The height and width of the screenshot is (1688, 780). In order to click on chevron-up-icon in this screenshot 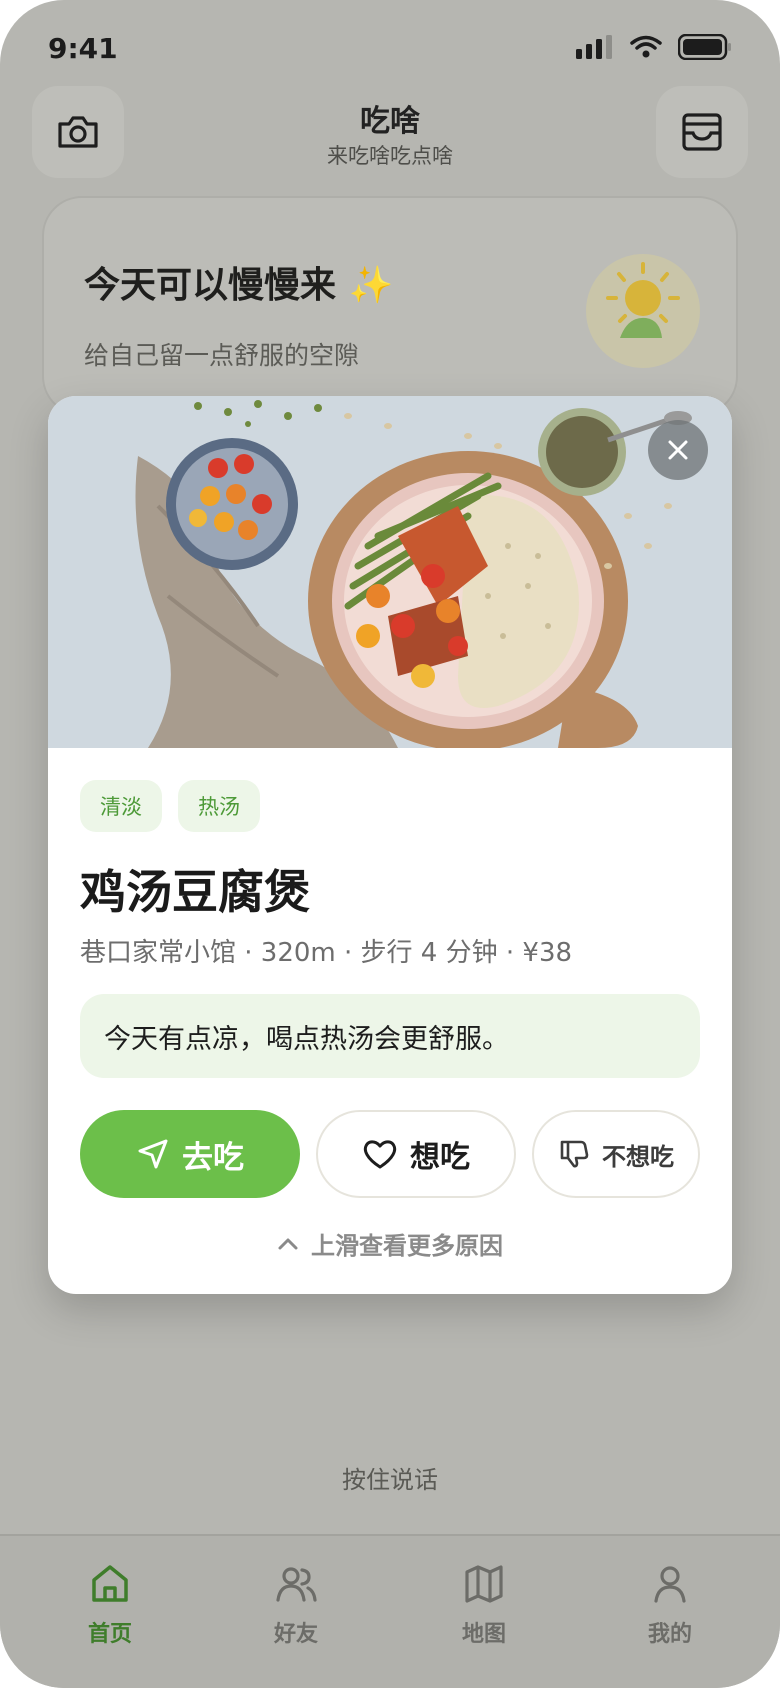, I will do `click(288, 1243)`.